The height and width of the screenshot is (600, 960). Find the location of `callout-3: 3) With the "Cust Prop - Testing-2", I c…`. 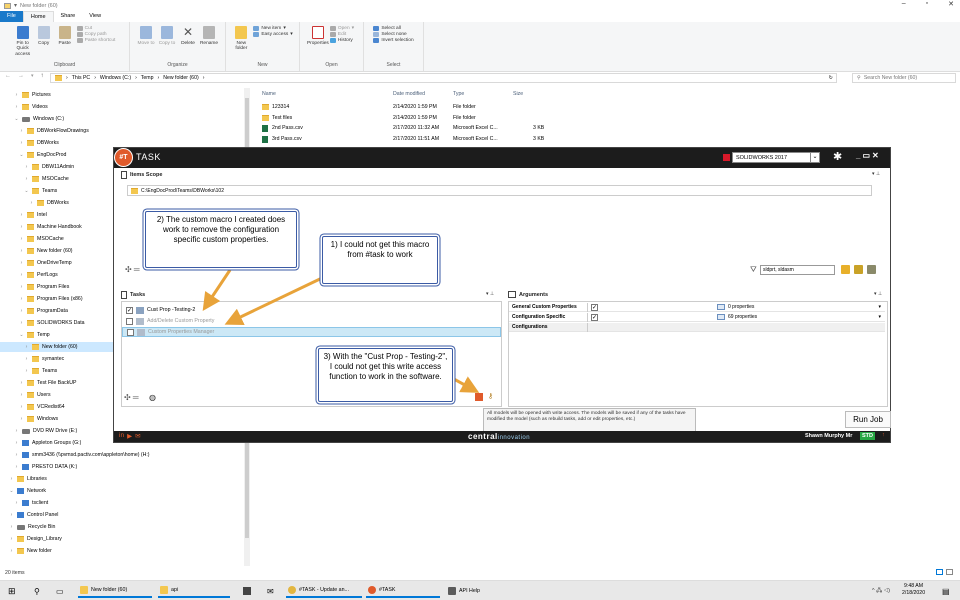

callout-3: 3) With the "Cust Prop - Testing-2", I c… is located at coordinates (385, 375).